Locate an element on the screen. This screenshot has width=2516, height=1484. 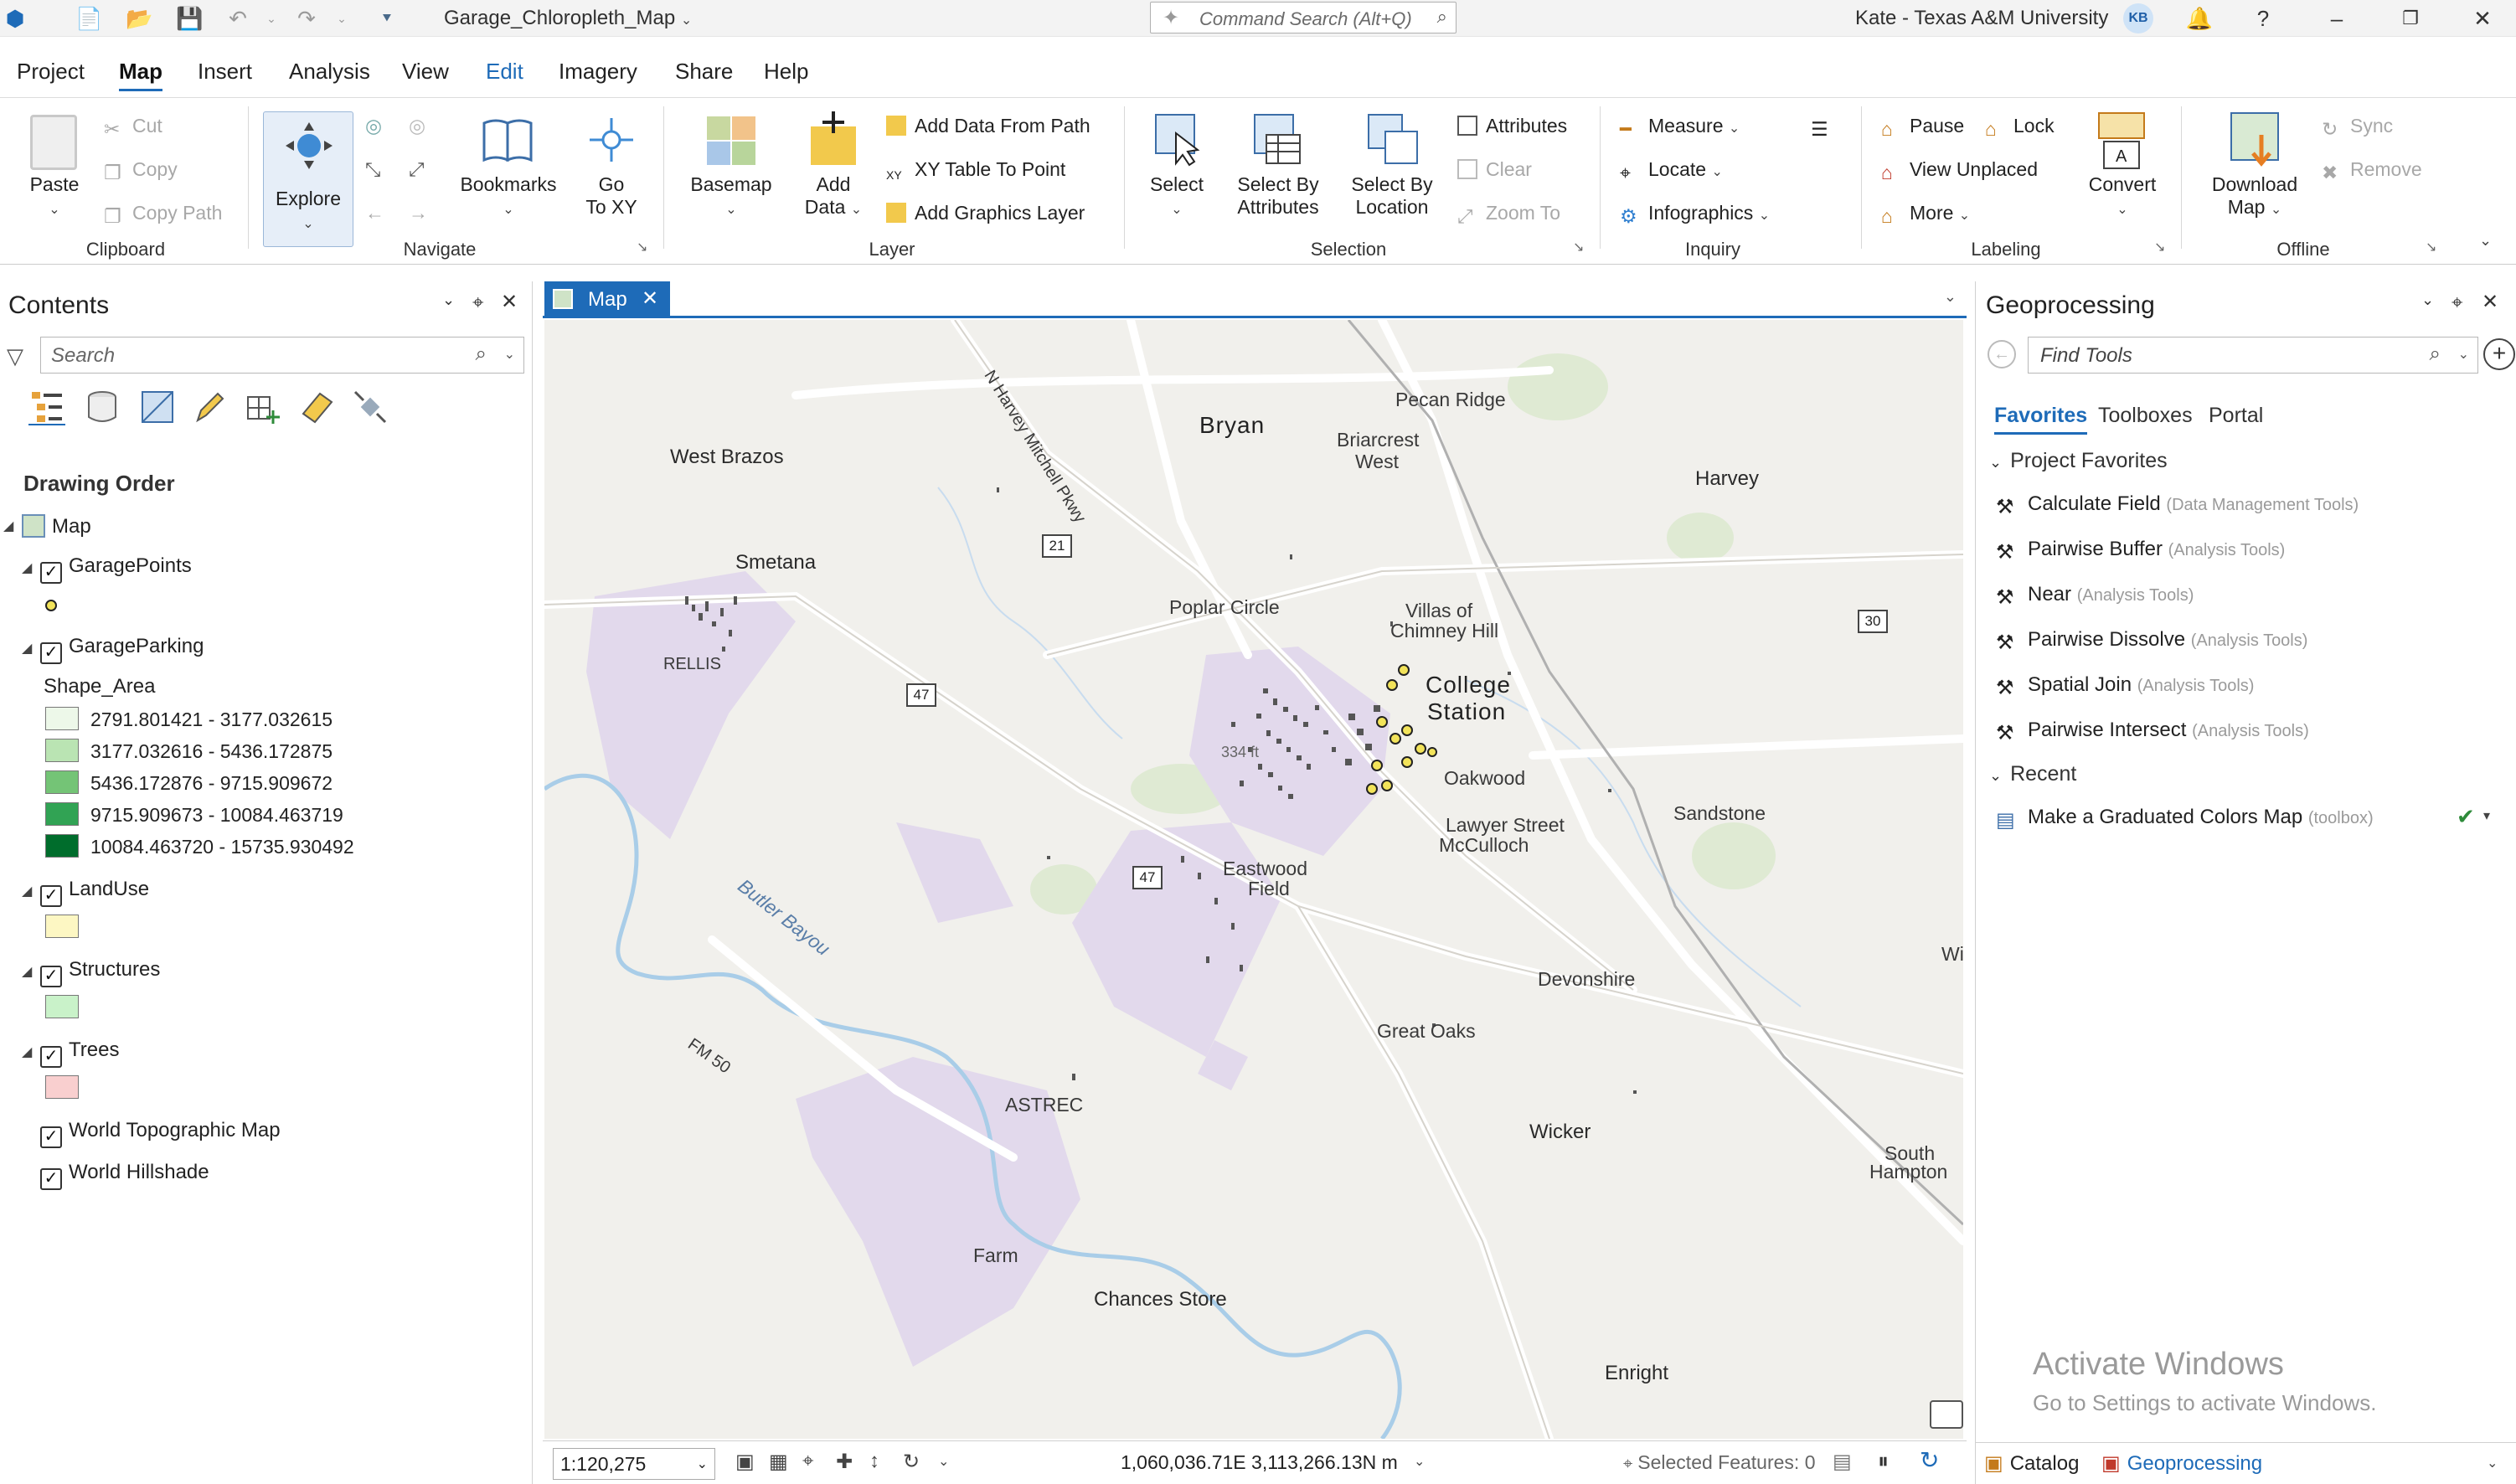
correction-icon: ✚ is located at coordinates (844, 1462).